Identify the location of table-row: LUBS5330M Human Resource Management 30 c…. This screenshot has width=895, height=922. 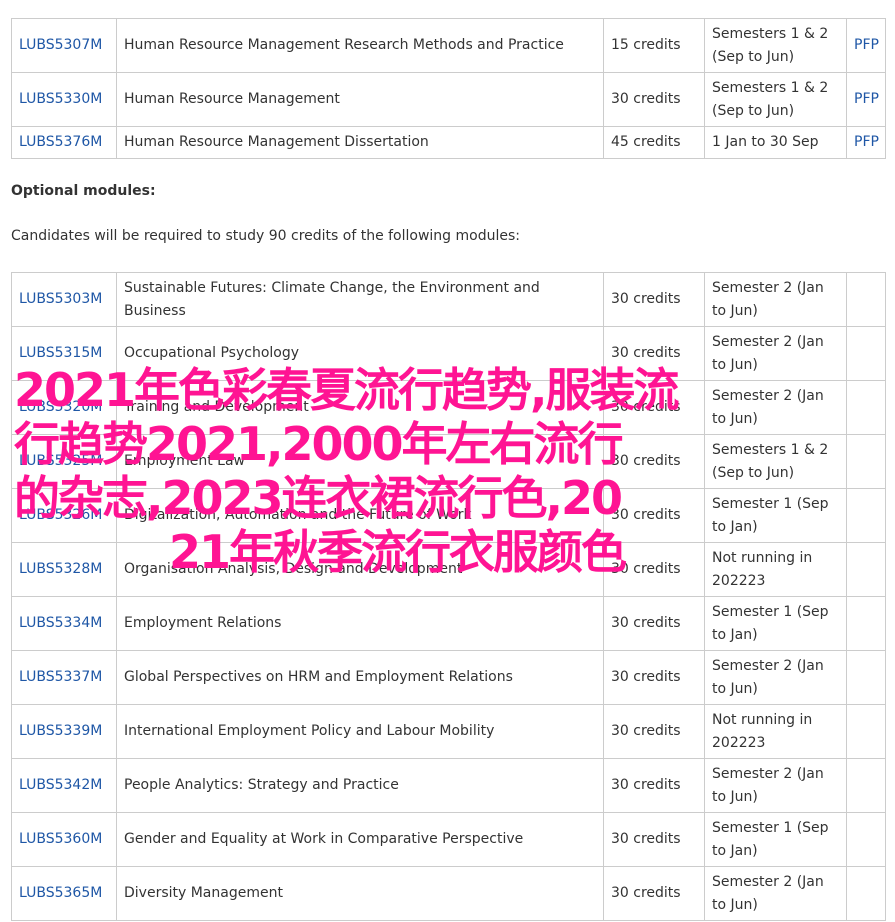
(448, 99).